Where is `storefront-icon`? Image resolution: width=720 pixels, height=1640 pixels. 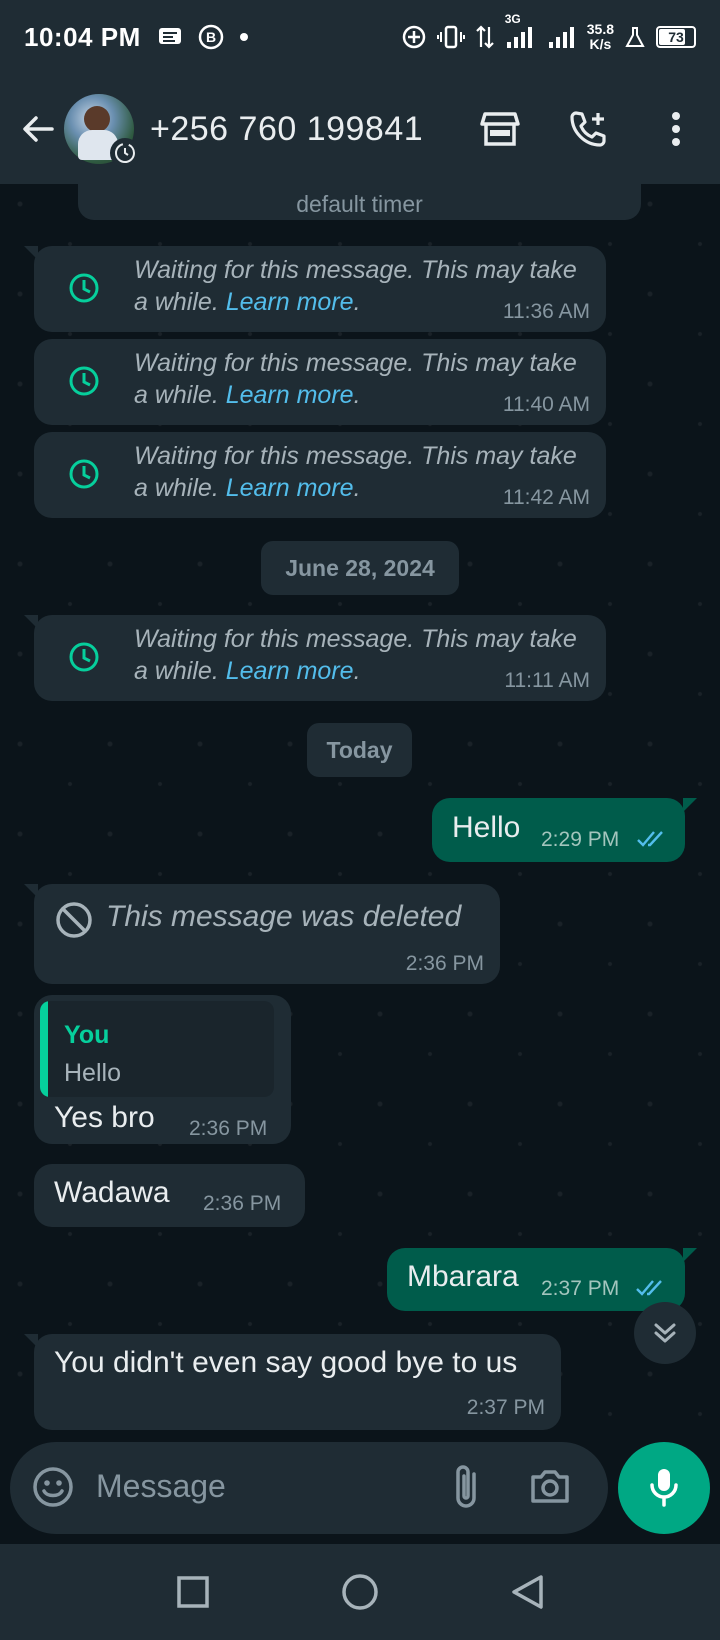 storefront-icon is located at coordinates (500, 129).